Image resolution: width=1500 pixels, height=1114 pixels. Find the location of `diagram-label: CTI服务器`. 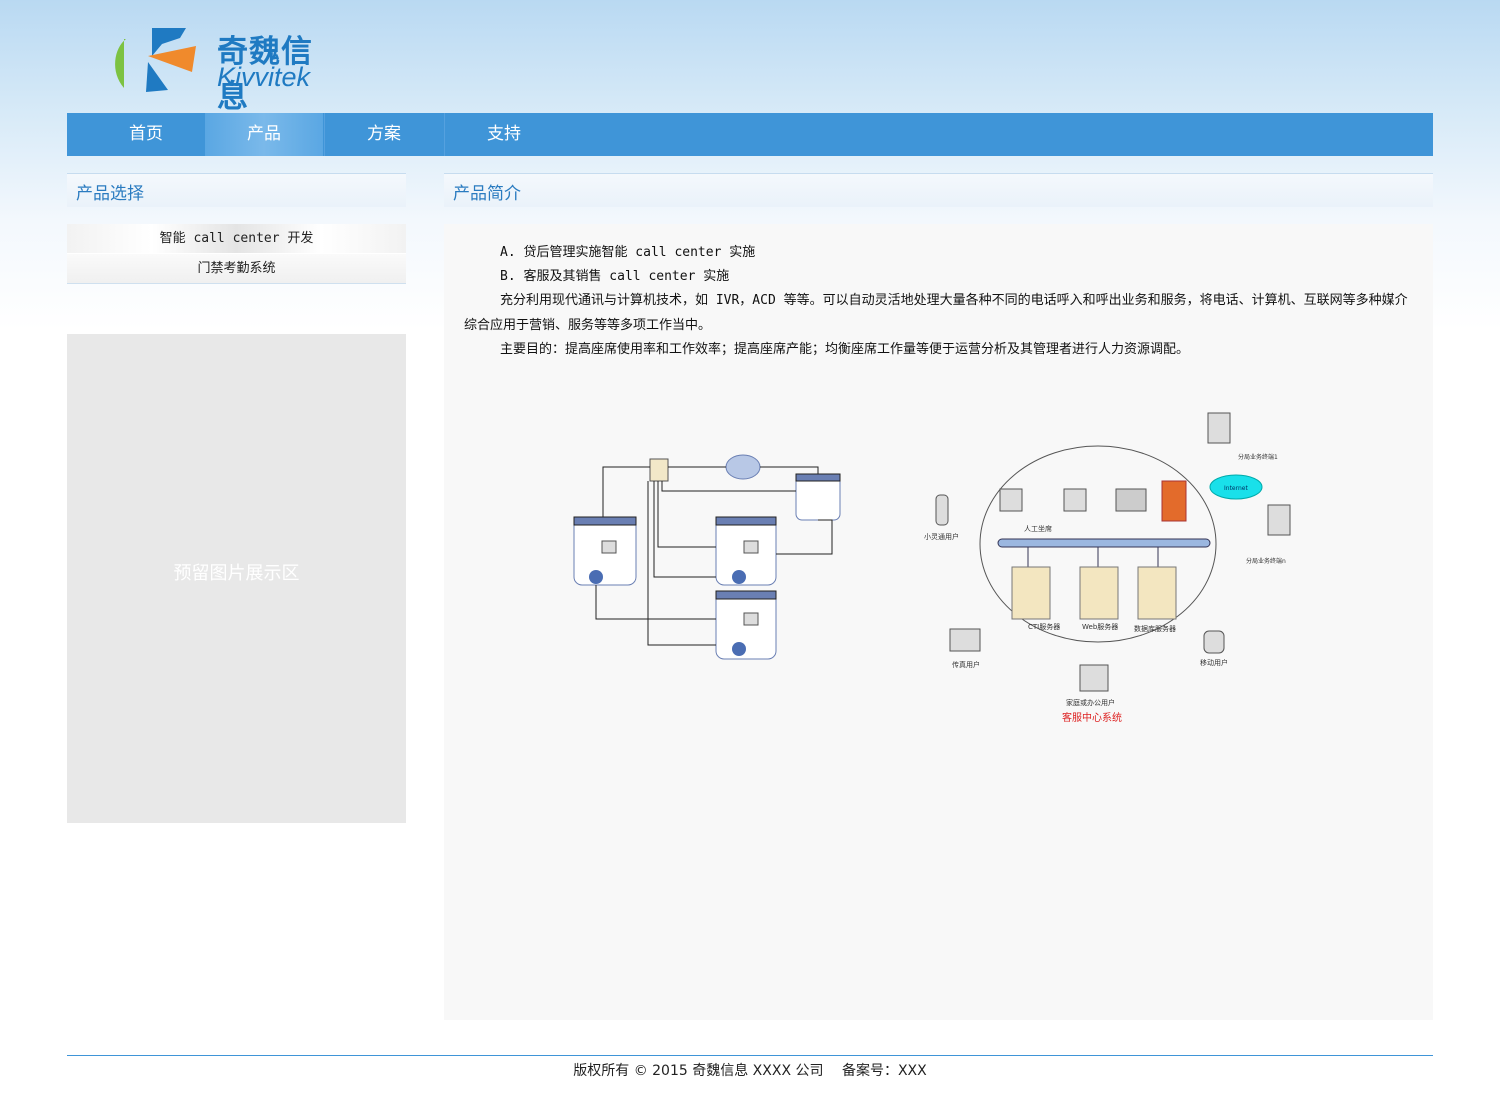

diagram-label: CTI服务器 is located at coordinates (1044, 626).